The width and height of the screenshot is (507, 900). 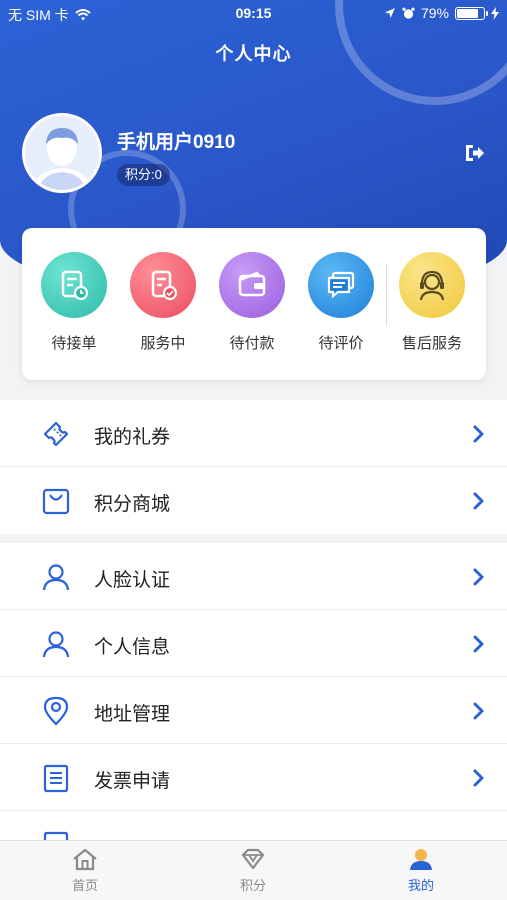 I want to click on logout-icon, so click(x=475, y=153).